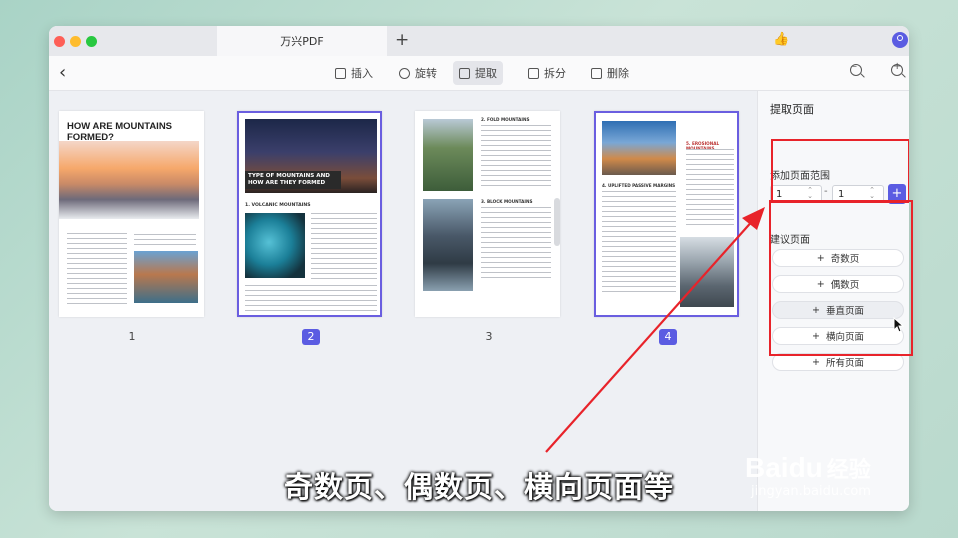 The width and height of the screenshot is (958, 538). What do you see at coordinates (132, 336) in the screenshot?
I see `page-number-1: 1` at bounding box center [132, 336].